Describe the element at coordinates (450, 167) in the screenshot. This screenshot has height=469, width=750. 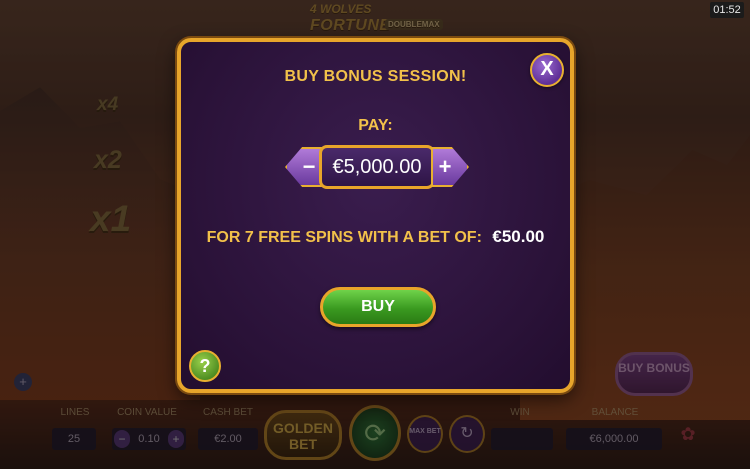
I see `increase-price-button: +` at that location.